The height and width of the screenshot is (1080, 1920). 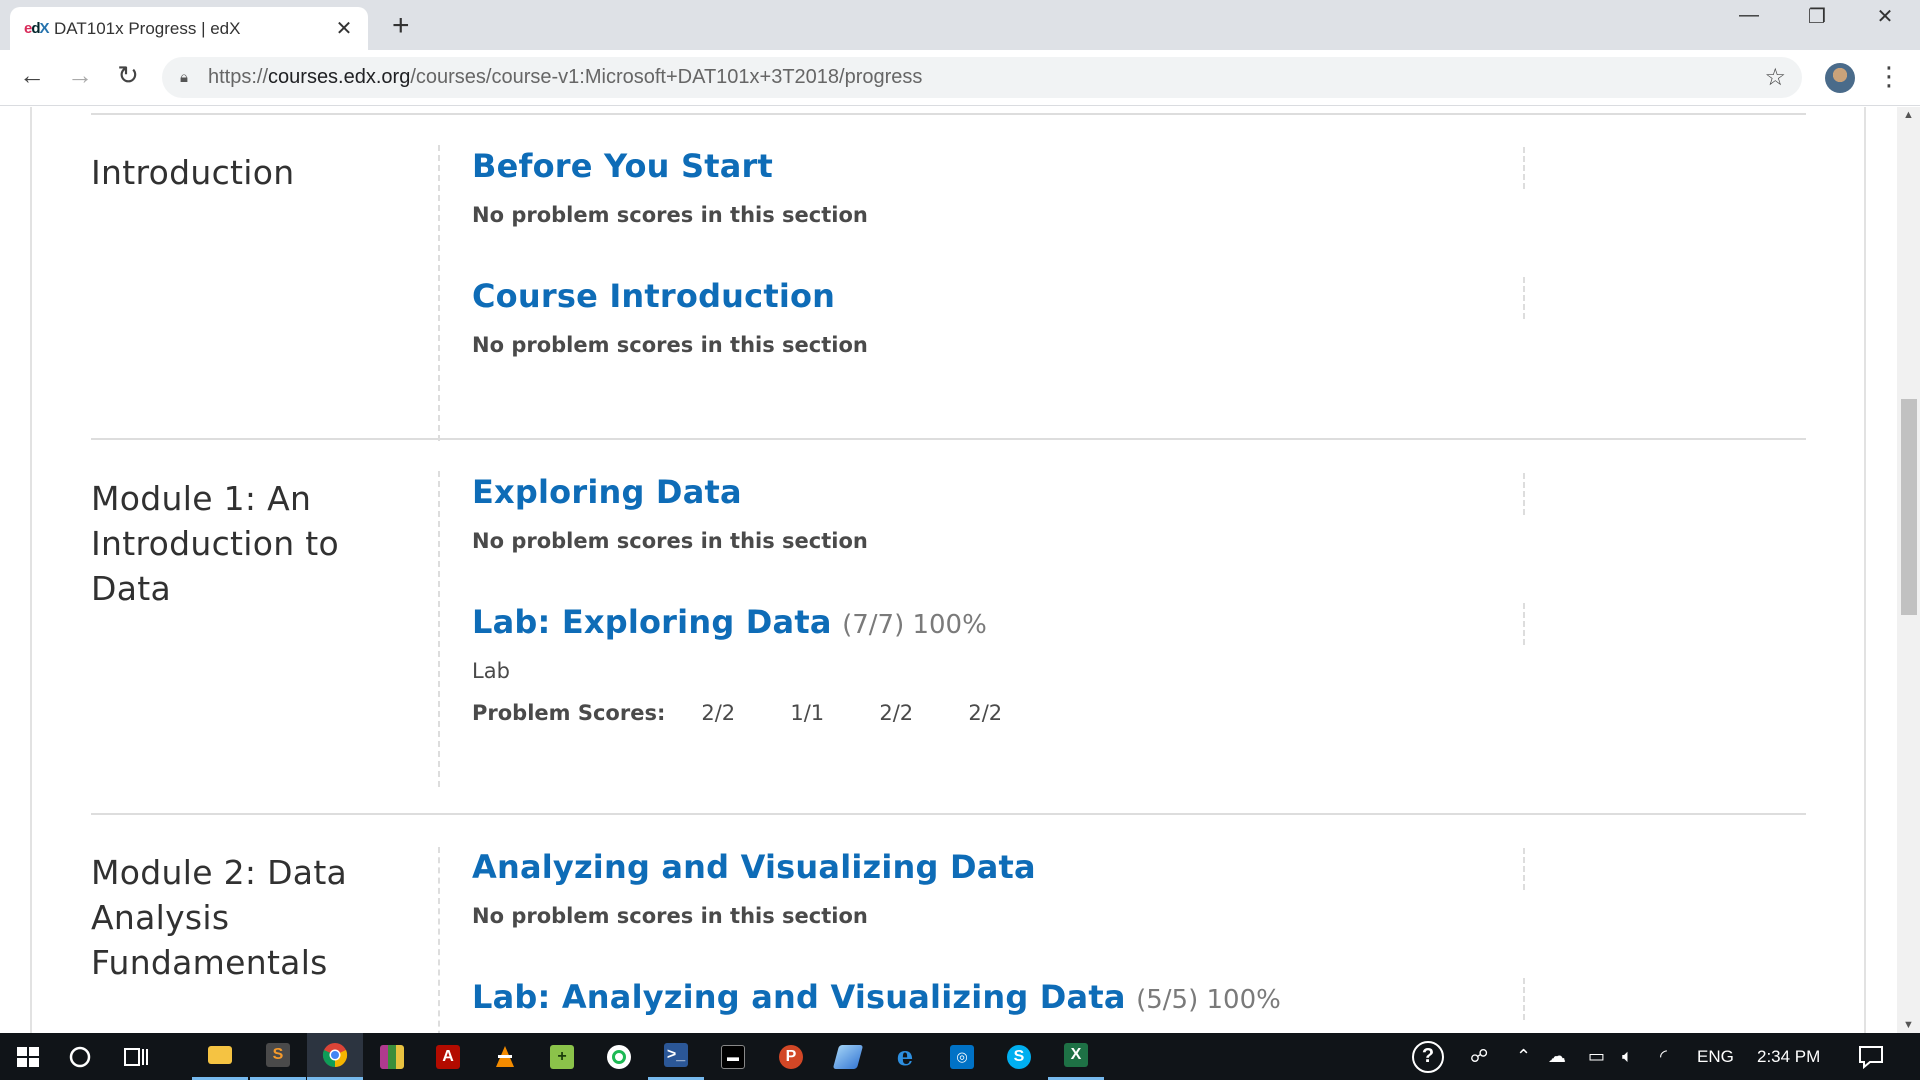 I want to click on spotify-icon, so click(x=619, y=1056).